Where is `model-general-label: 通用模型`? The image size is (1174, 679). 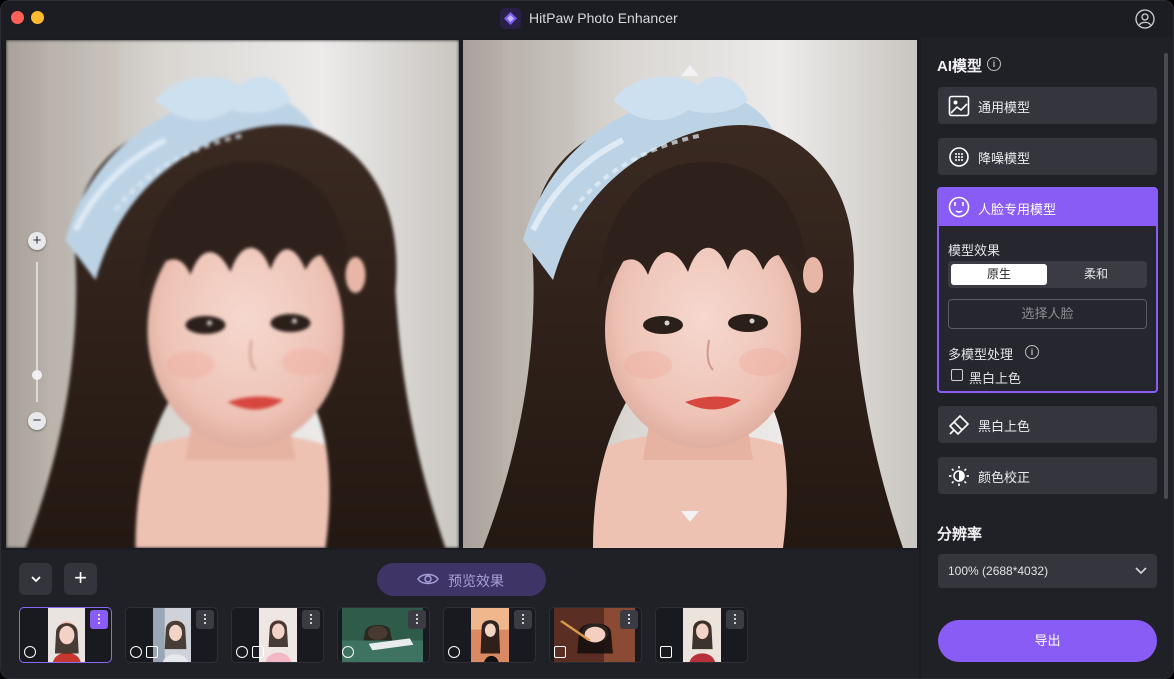
model-general-label: 通用模型 is located at coordinates (1004, 107).